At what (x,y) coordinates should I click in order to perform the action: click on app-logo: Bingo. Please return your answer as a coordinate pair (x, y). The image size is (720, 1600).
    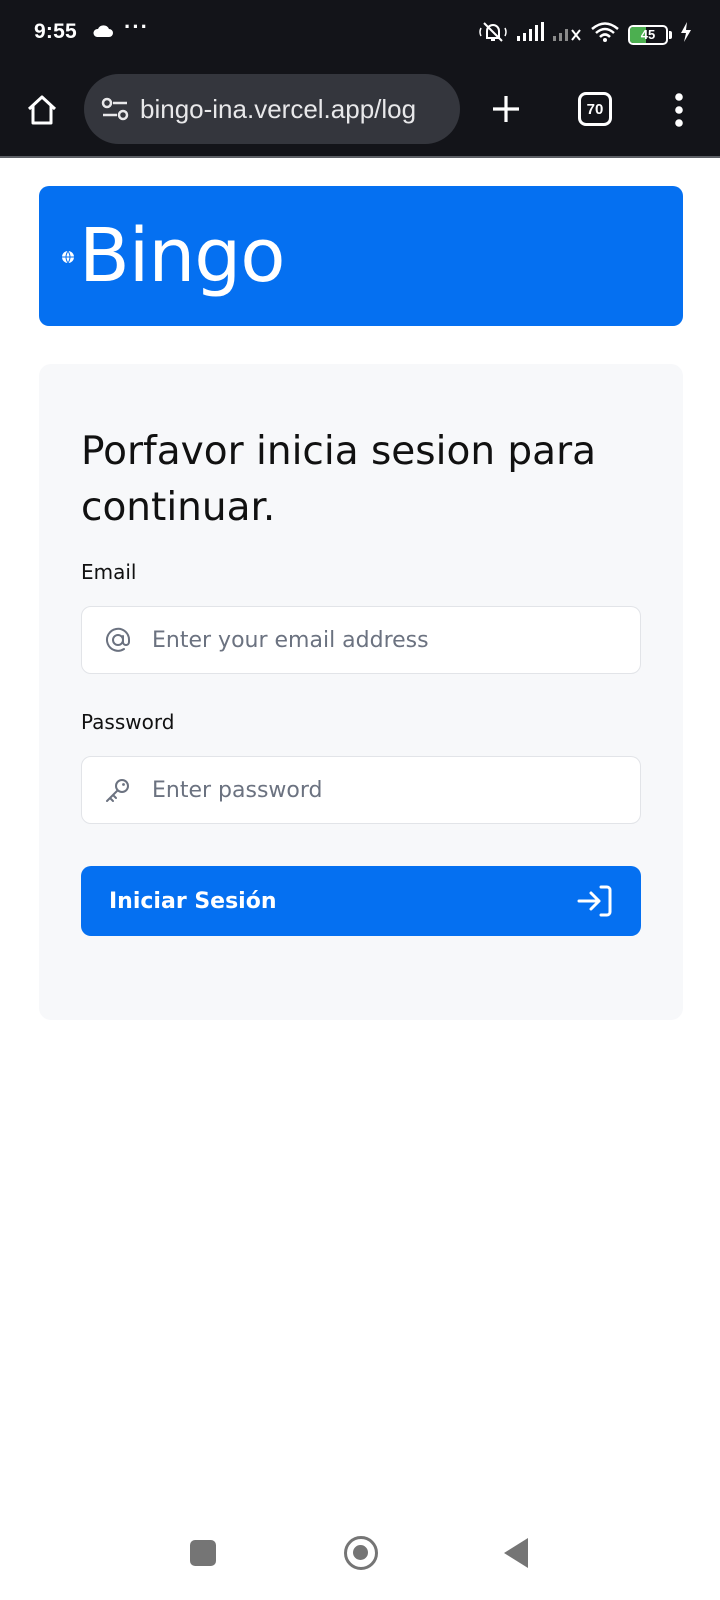
    Looking at the image, I should click on (182, 256).